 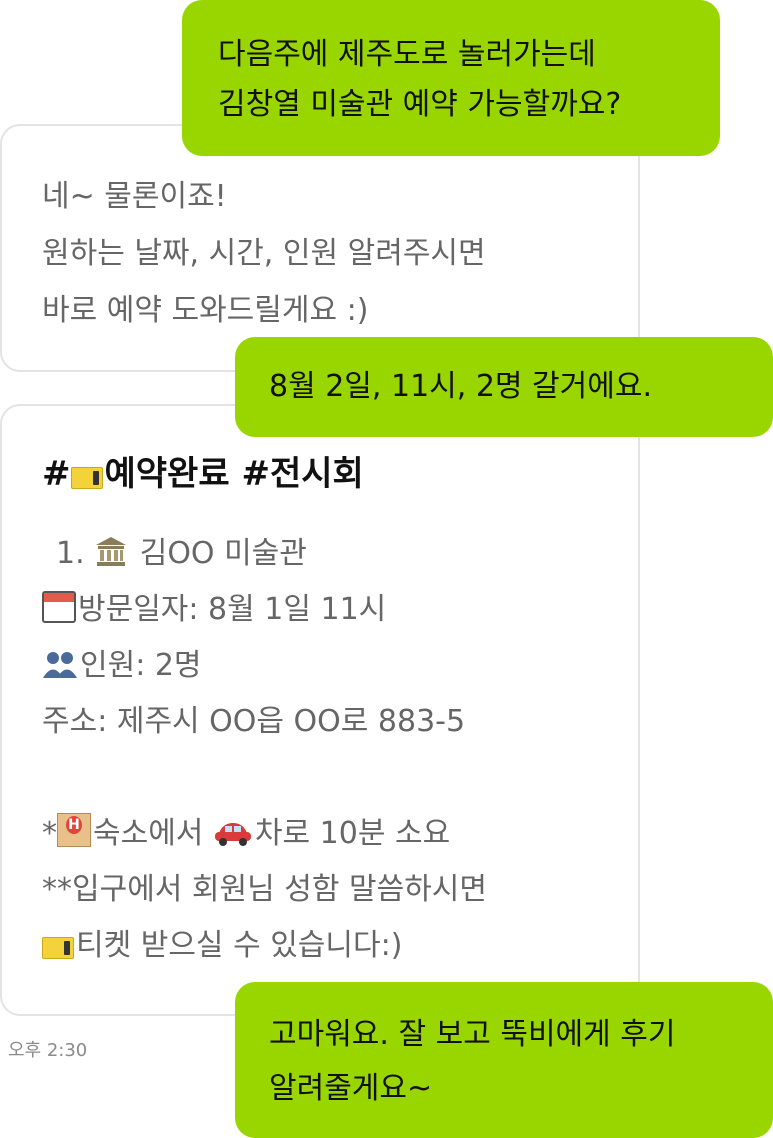 What do you see at coordinates (472, 1034) in the screenshot?
I see `message-line: 고마워요. 잘 보고 뚝비에게 후기` at bounding box center [472, 1034].